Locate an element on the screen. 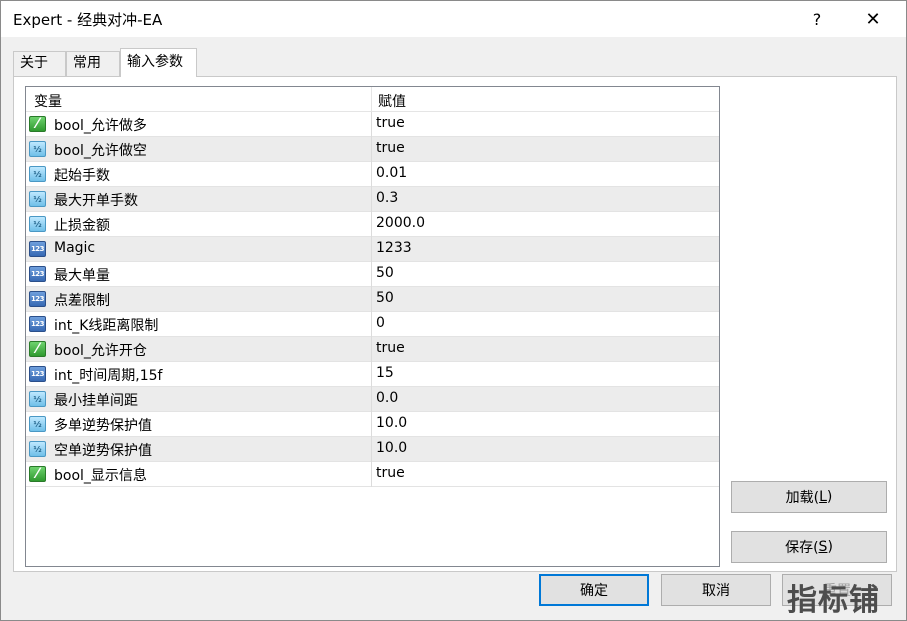 The height and width of the screenshot is (621, 907). table-row: ½ 最小挂单间距 0.0 is located at coordinates (372, 399).